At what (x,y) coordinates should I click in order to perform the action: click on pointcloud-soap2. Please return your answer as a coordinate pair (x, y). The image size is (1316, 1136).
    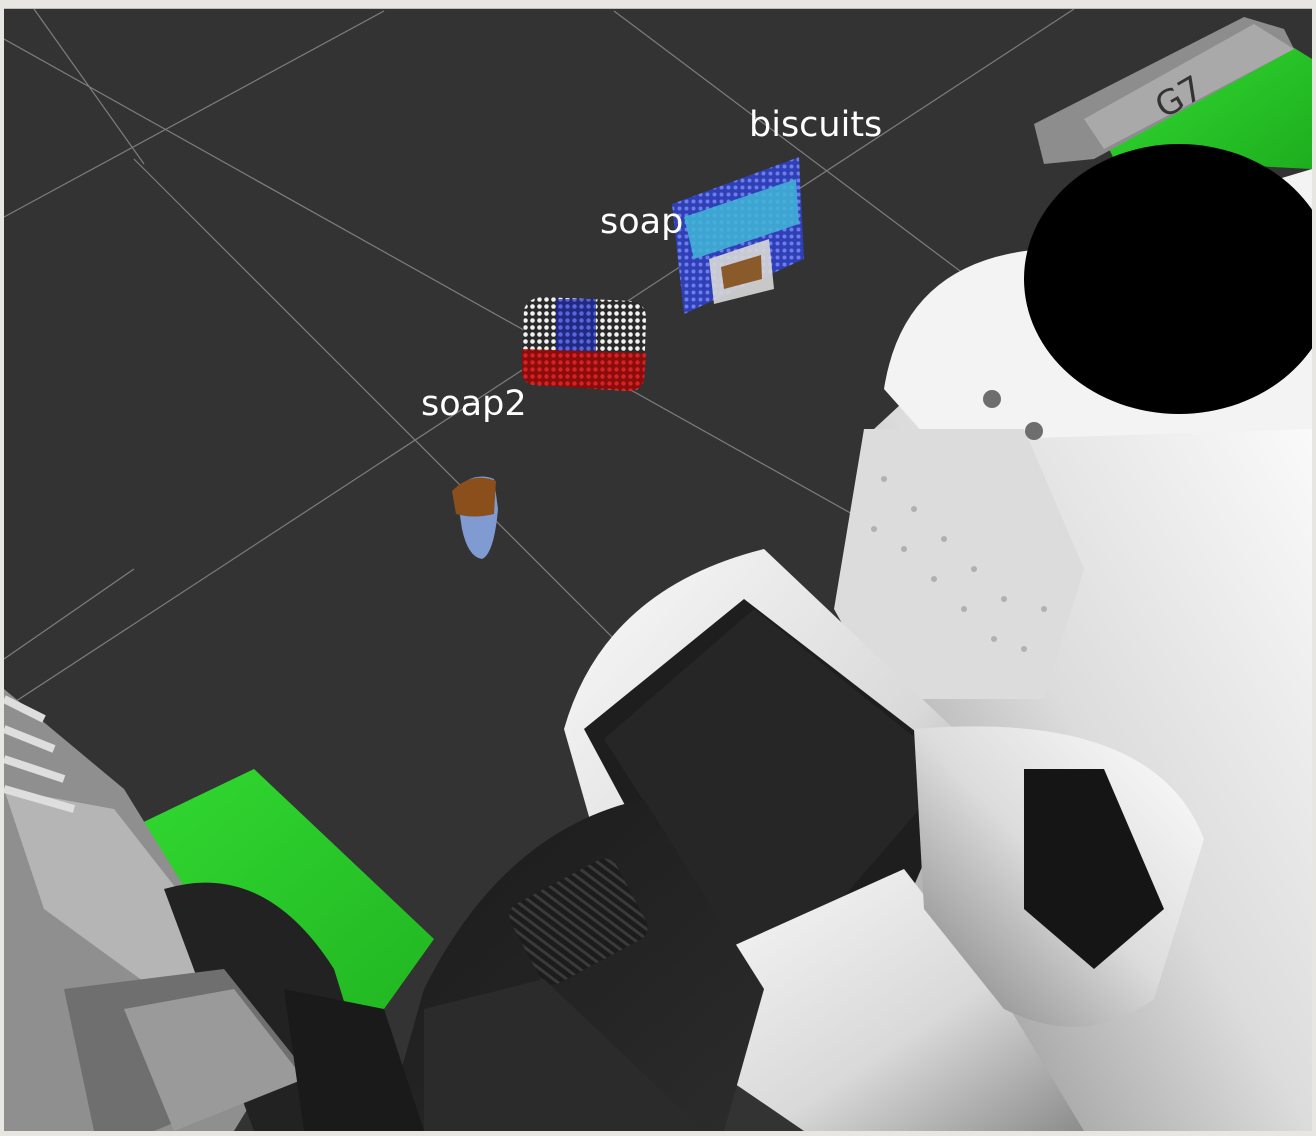
    Looking at the image, I should click on (475, 517).